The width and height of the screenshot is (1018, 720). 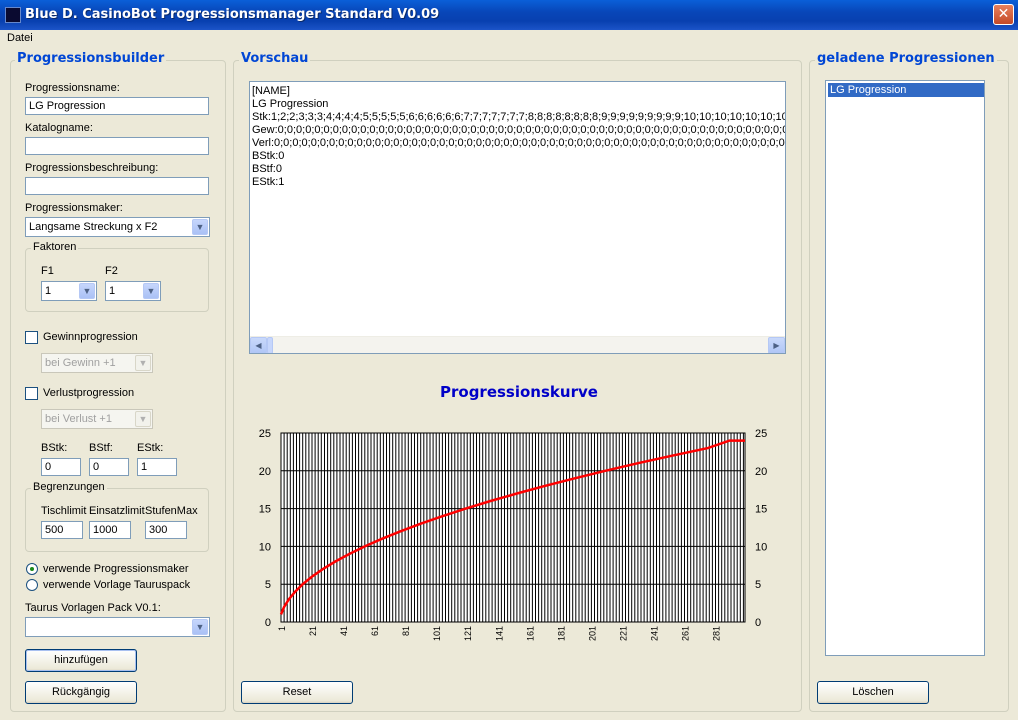 I want to click on chart-title: Progressionskurve, so click(x=519, y=392).